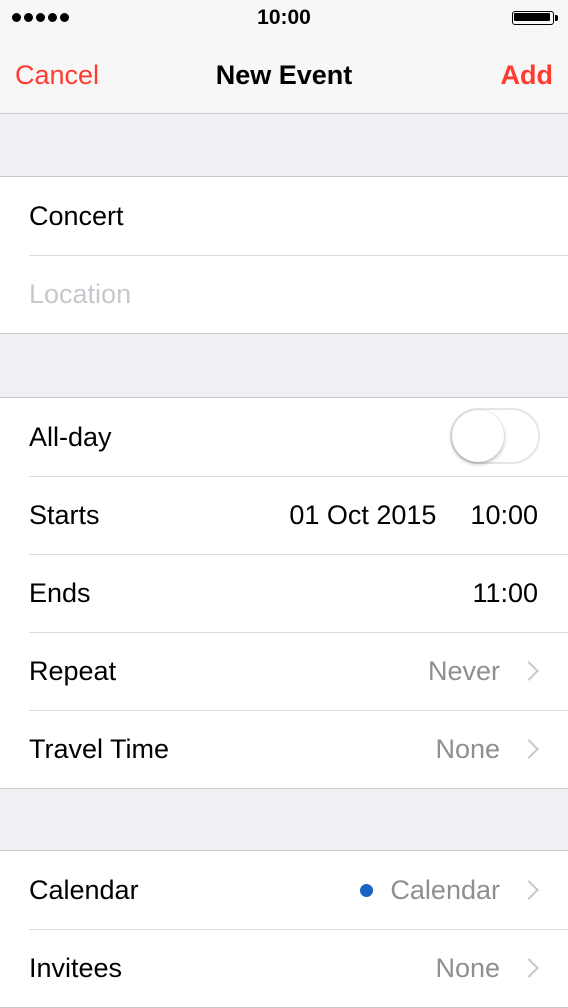 The height and width of the screenshot is (1008, 568). I want to click on allday-toggle, so click(495, 436).